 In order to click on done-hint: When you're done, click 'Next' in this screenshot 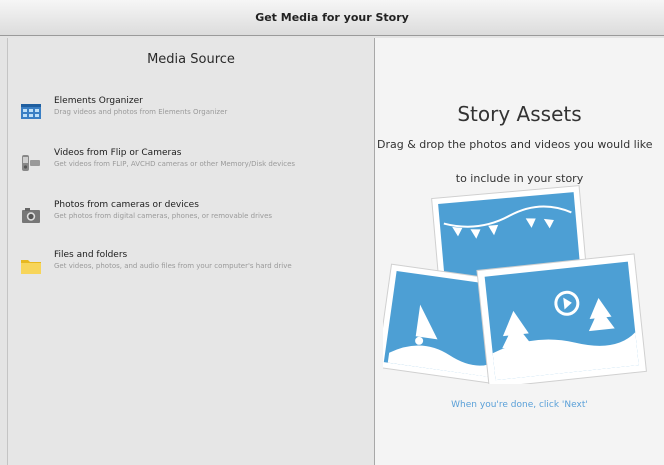, I will do `click(519, 405)`.